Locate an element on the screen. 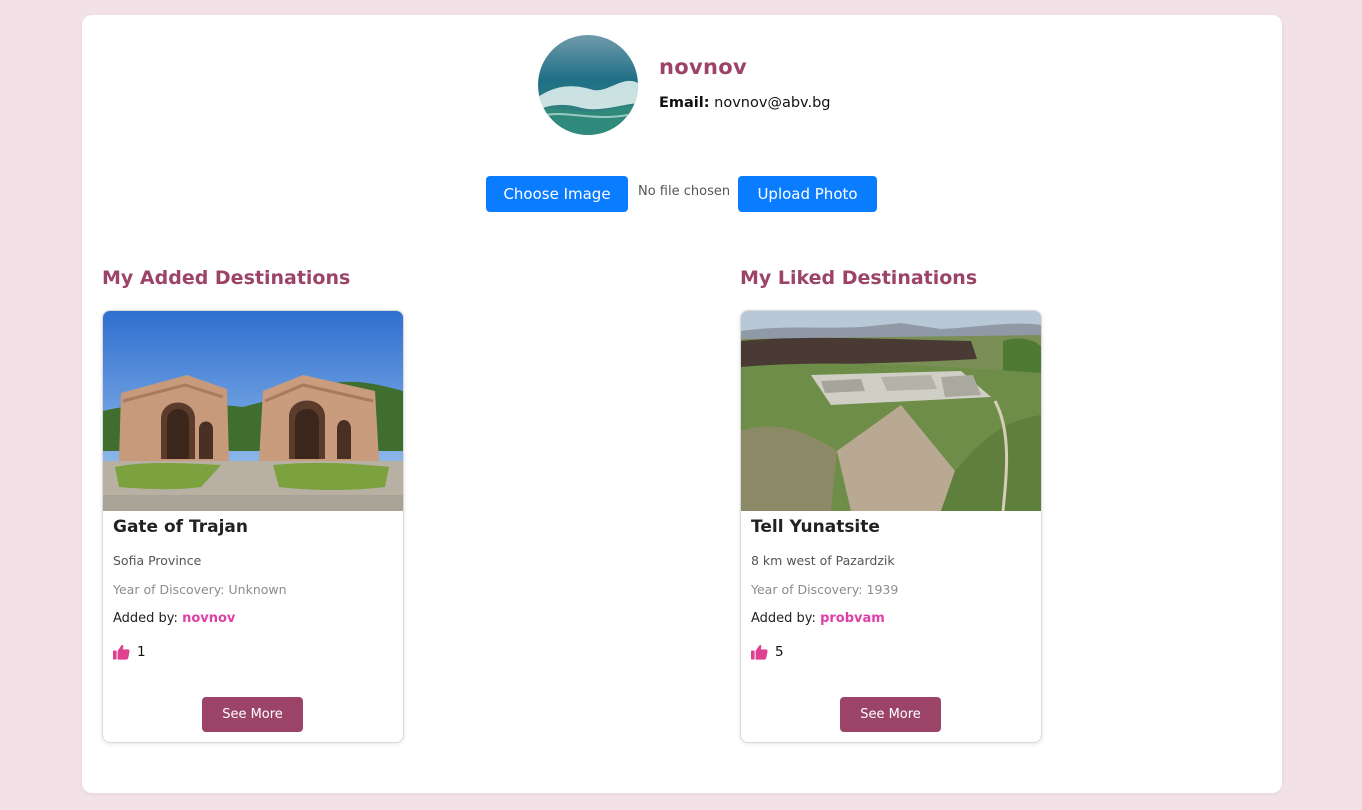 The height and width of the screenshot is (810, 1362). wave-photo is located at coordinates (588, 85).